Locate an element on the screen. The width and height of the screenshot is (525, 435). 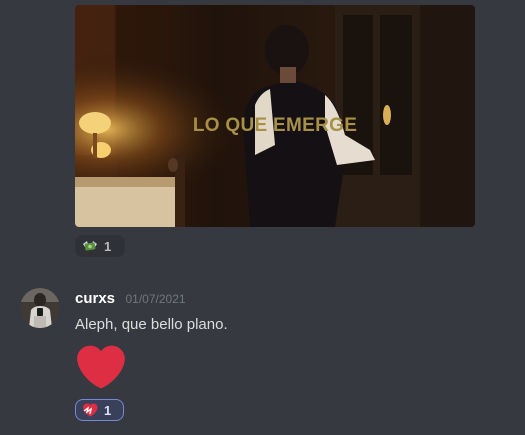
message-text: Aleph, que bello plano. is located at coordinates (151, 324).